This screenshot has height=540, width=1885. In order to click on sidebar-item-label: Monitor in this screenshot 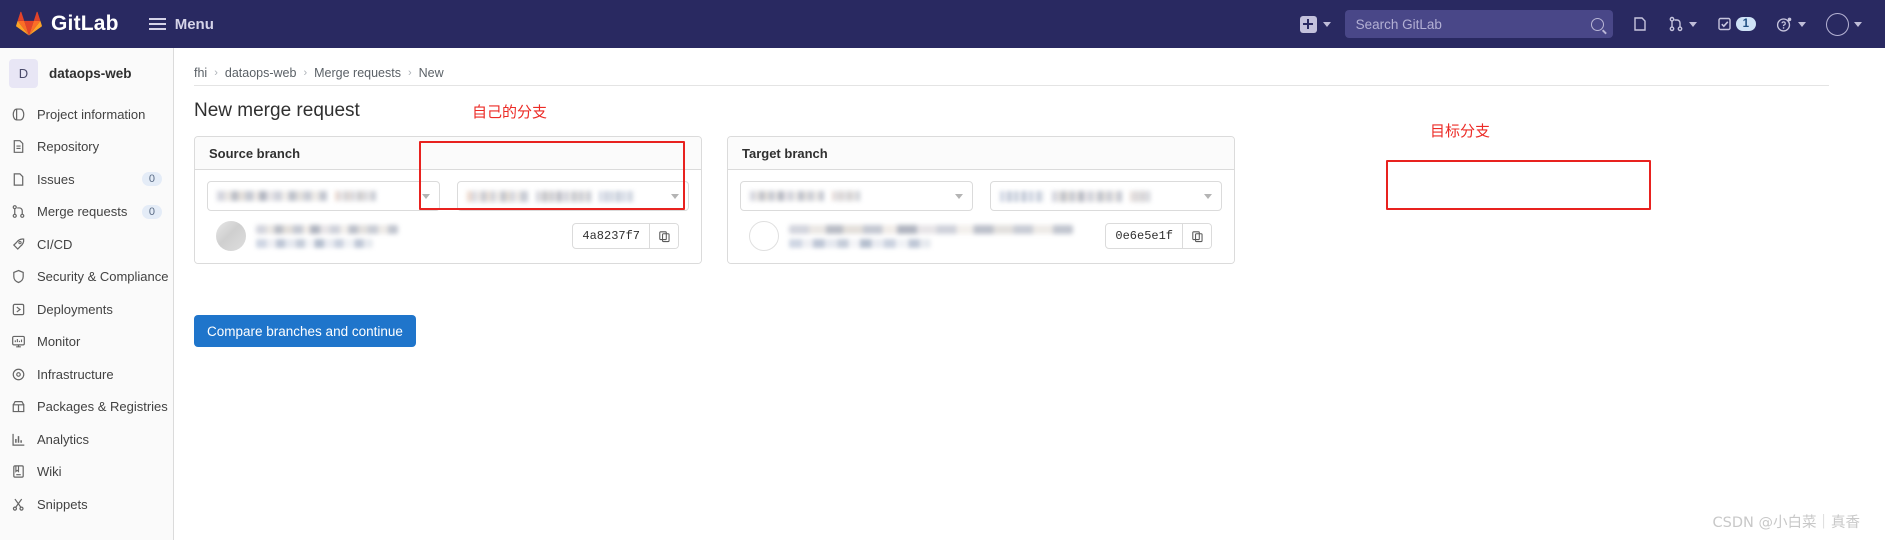, I will do `click(59, 341)`.